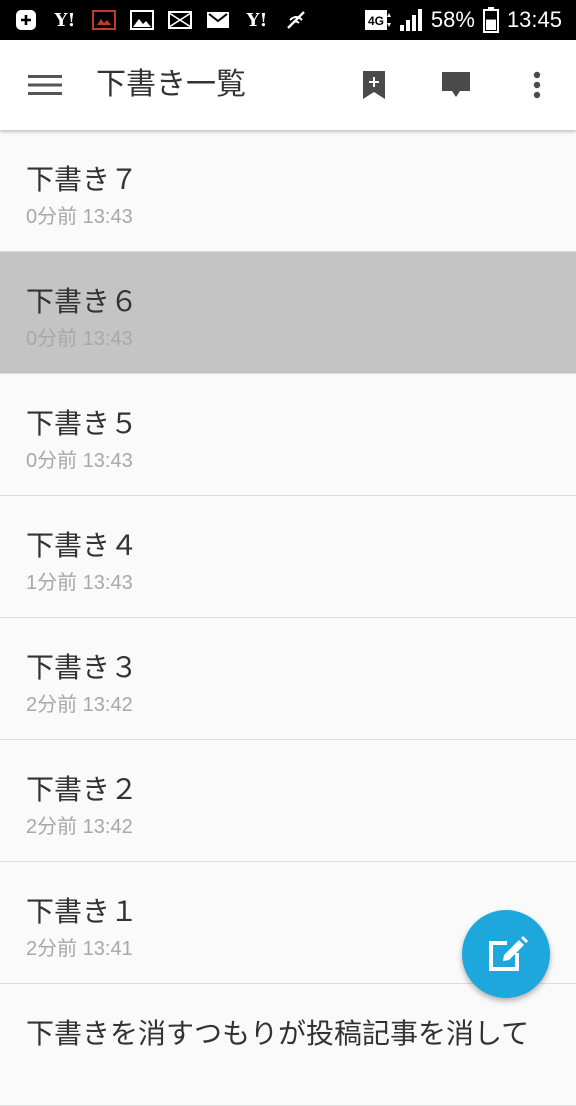  Describe the element at coordinates (288, 191) in the screenshot. I see `draft-item-7: 下書き７ 0分前 13:43` at that location.